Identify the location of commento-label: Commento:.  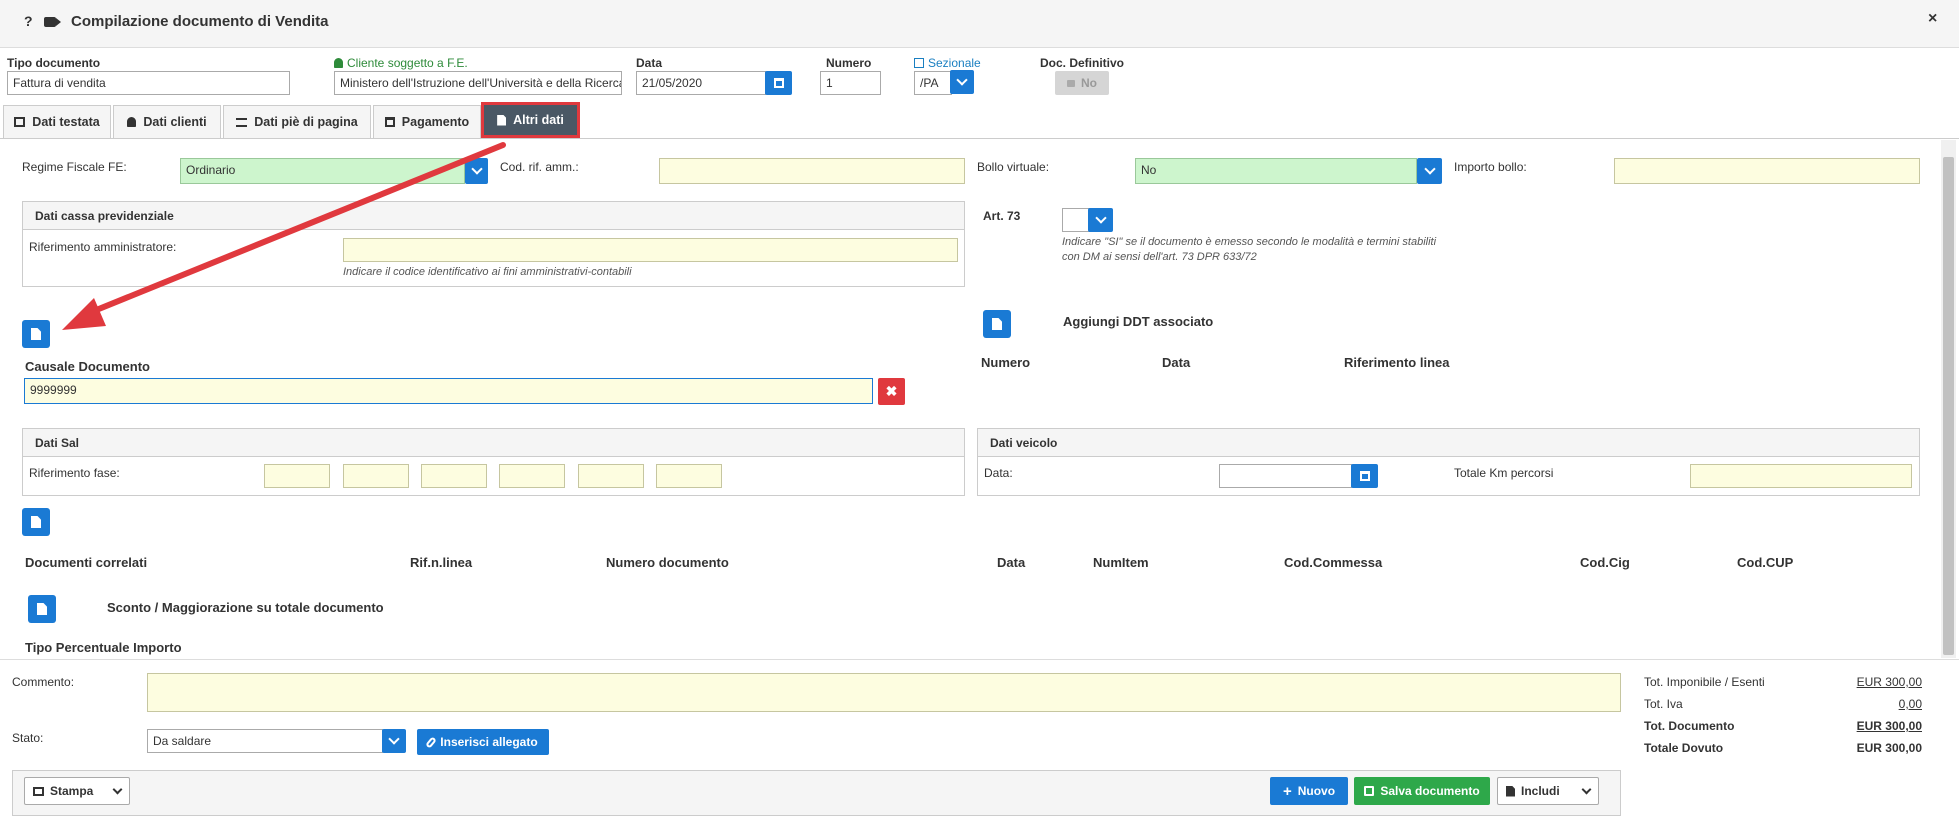
(43, 682).